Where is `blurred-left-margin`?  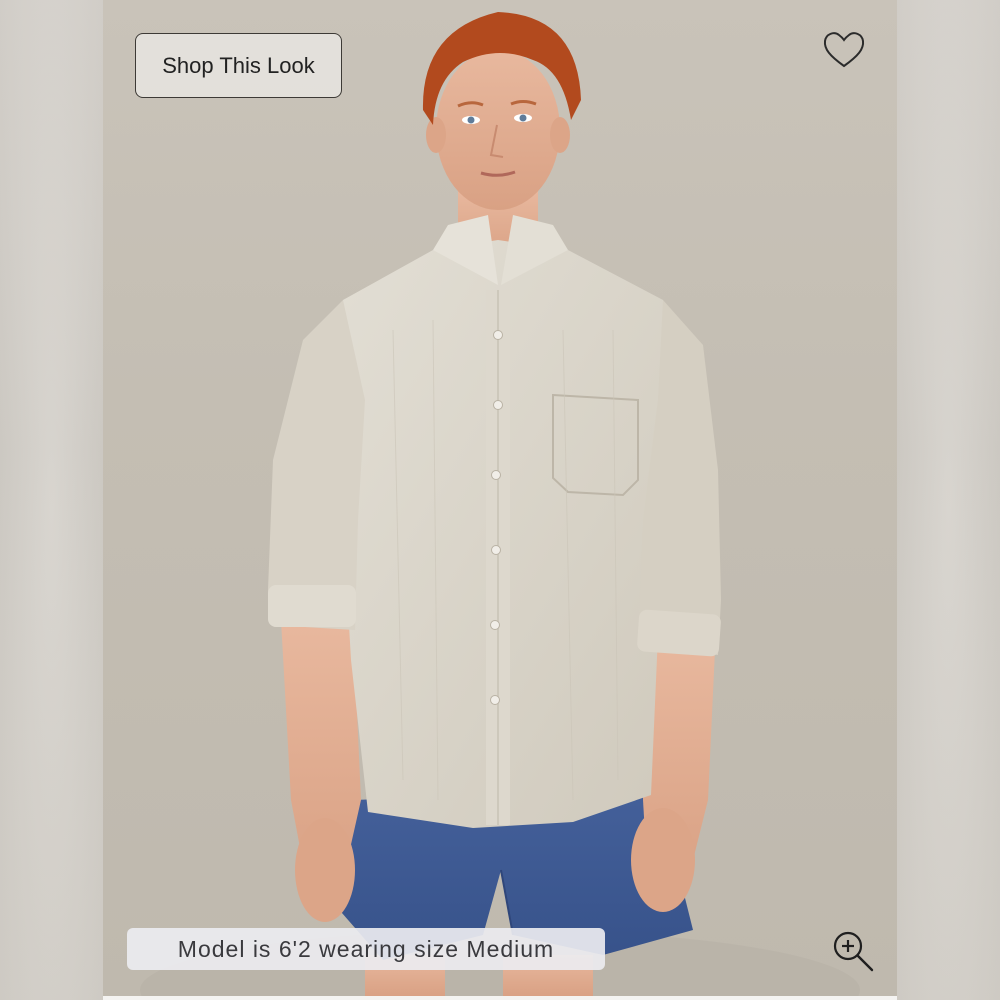 blurred-left-margin is located at coordinates (51, 500).